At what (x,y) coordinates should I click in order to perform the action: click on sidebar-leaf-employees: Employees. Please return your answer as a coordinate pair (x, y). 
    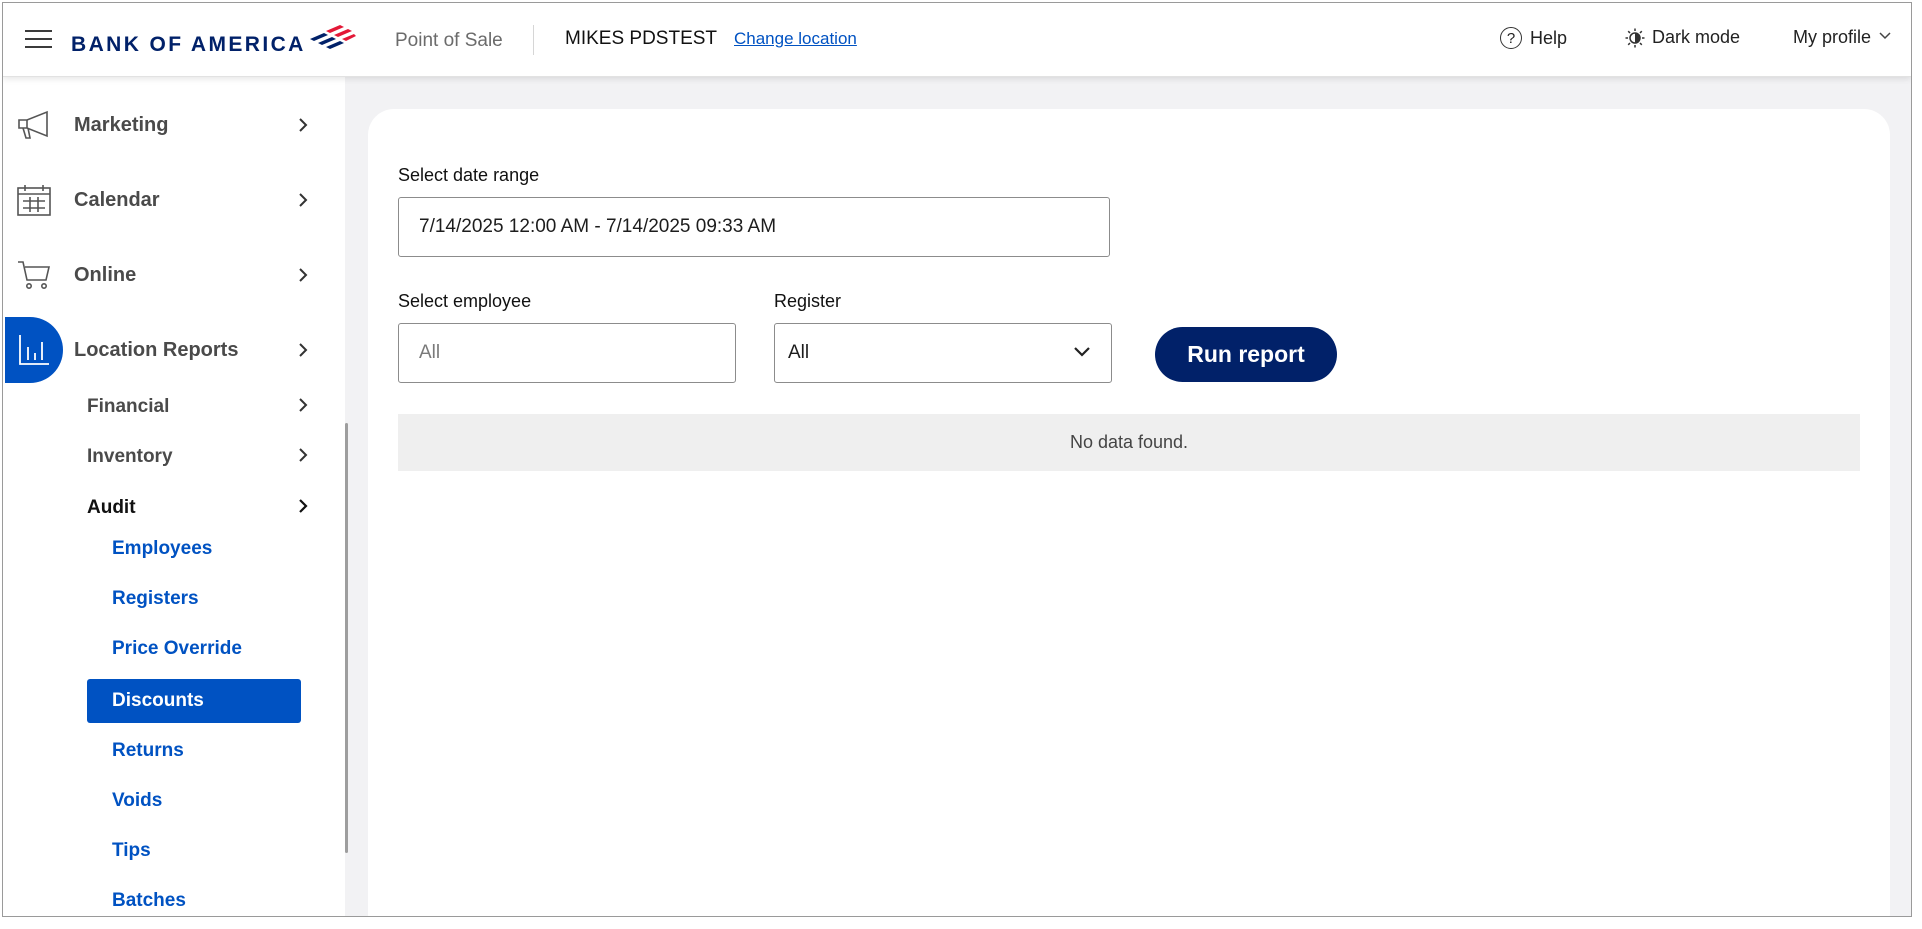
    Looking at the image, I should click on (194, 549).